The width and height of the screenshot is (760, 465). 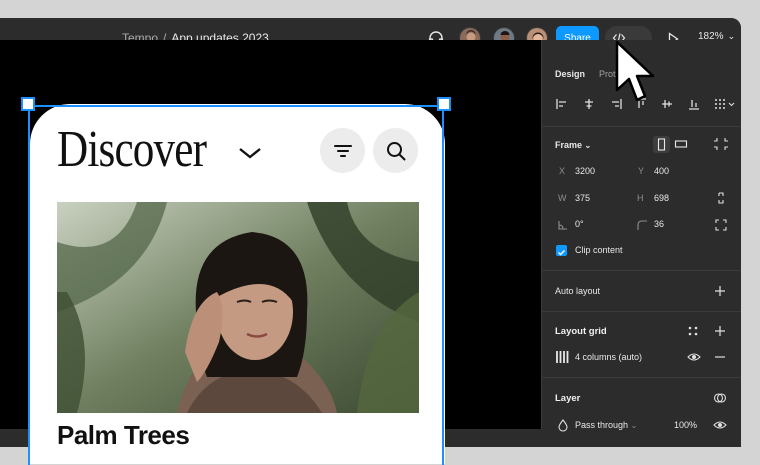 I want to click on portrait-toggle, so click(x=661, y=144).